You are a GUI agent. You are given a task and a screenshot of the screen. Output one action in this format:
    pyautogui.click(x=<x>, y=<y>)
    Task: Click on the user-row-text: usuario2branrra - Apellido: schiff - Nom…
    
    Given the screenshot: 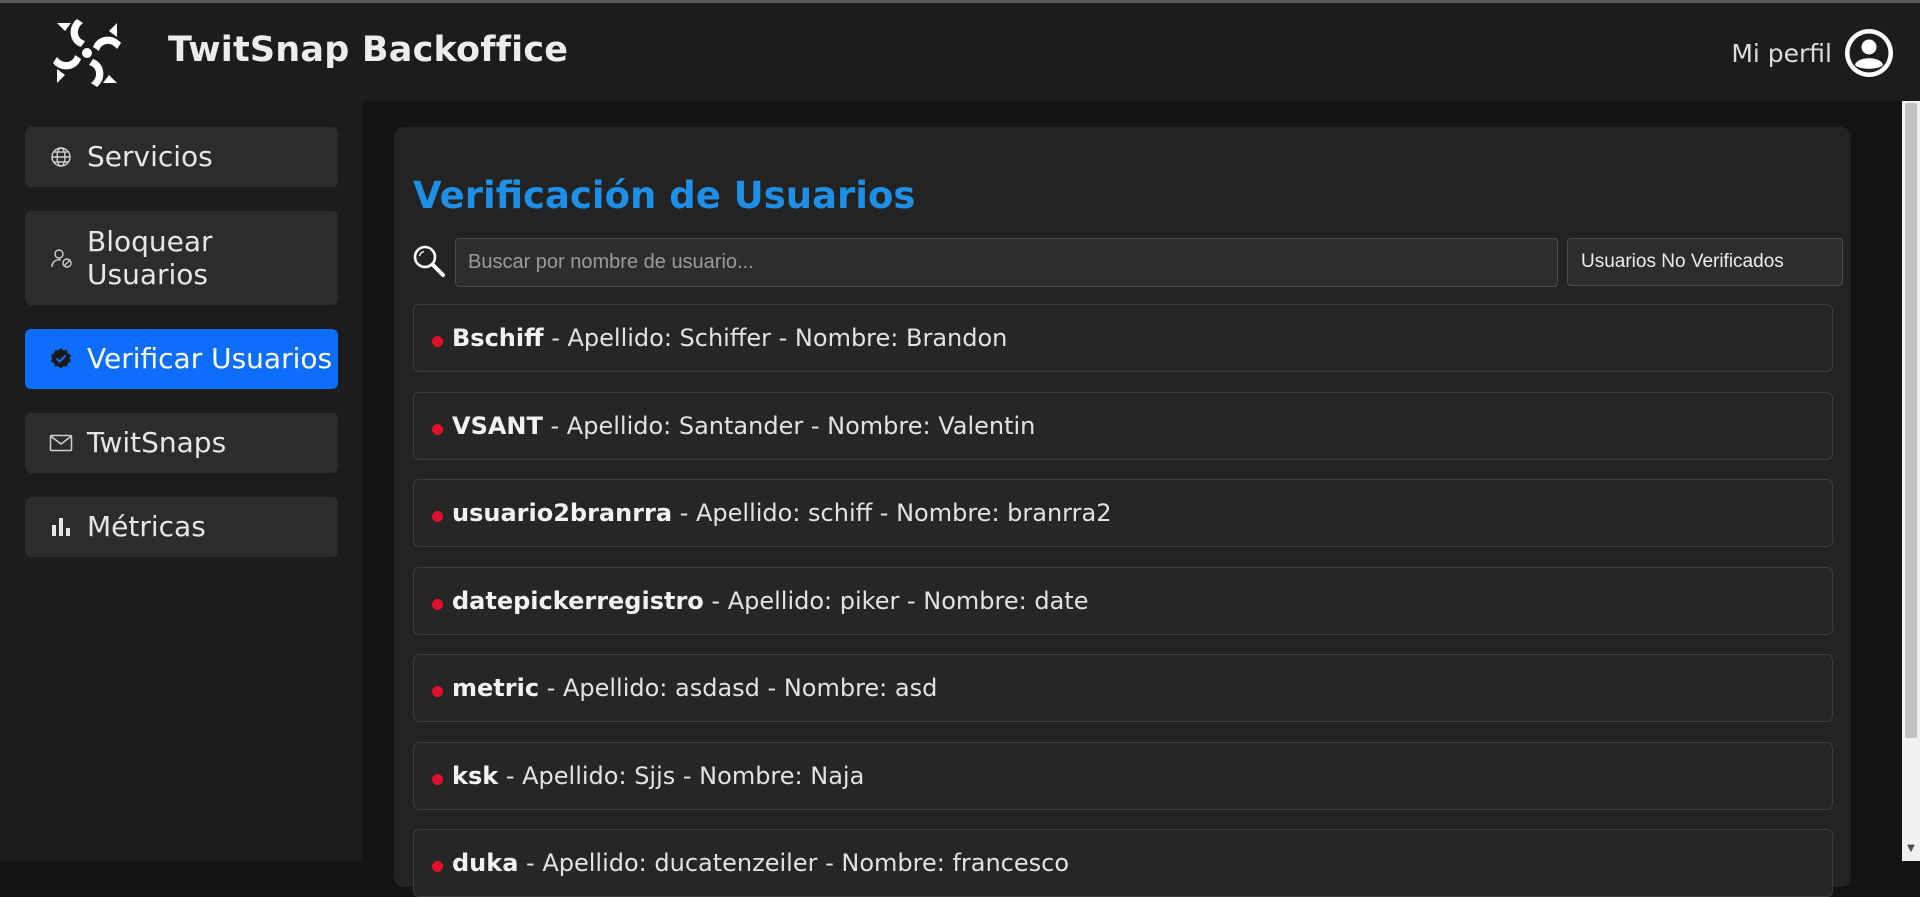 What is the action you would take?
    pyautogui.click(x=781, y=513)
    